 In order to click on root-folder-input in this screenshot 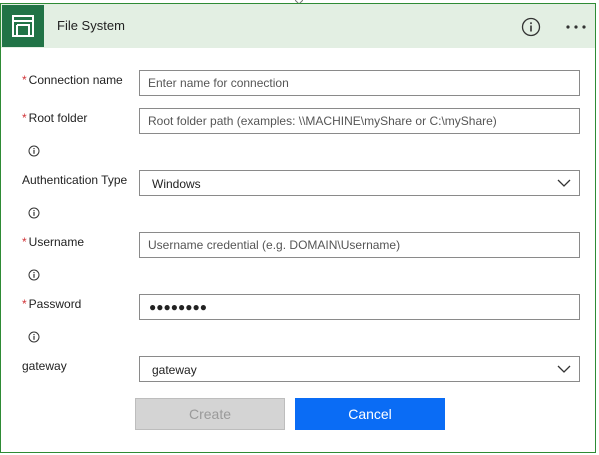, I will do `click(359, 121)`.